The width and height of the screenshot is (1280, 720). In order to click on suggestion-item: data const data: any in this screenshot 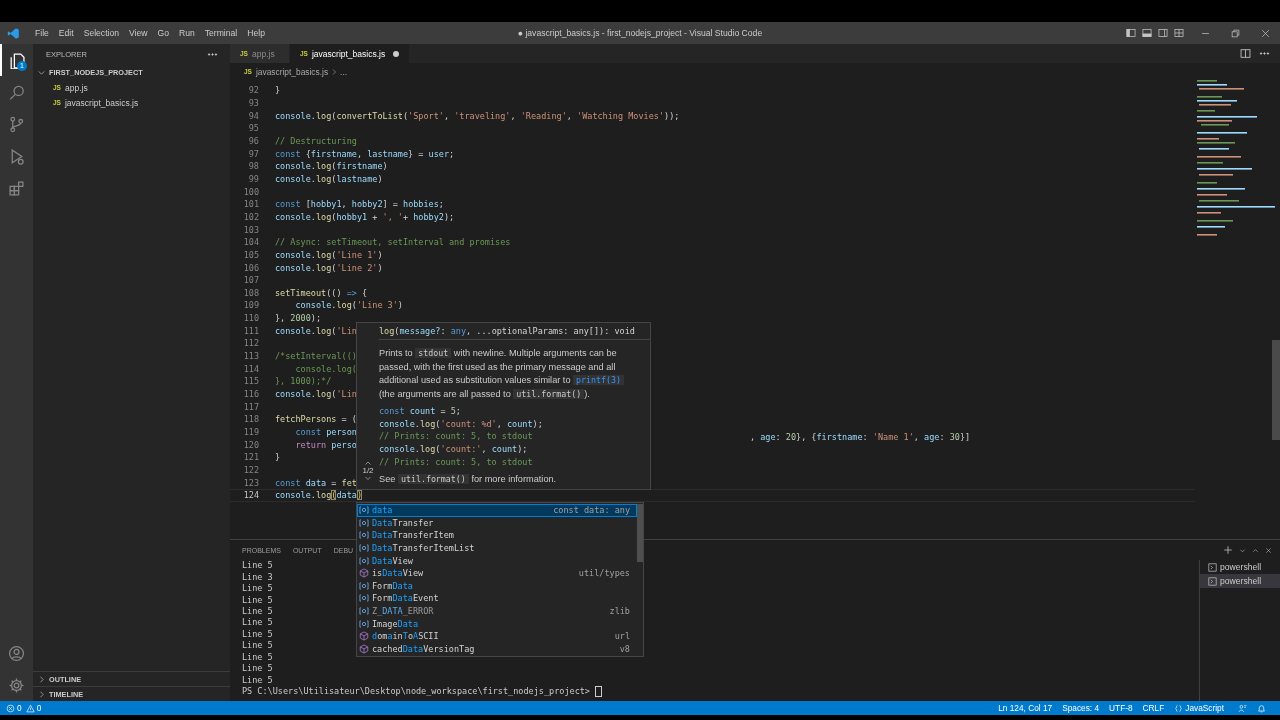, I will do `click(497, 510)`.